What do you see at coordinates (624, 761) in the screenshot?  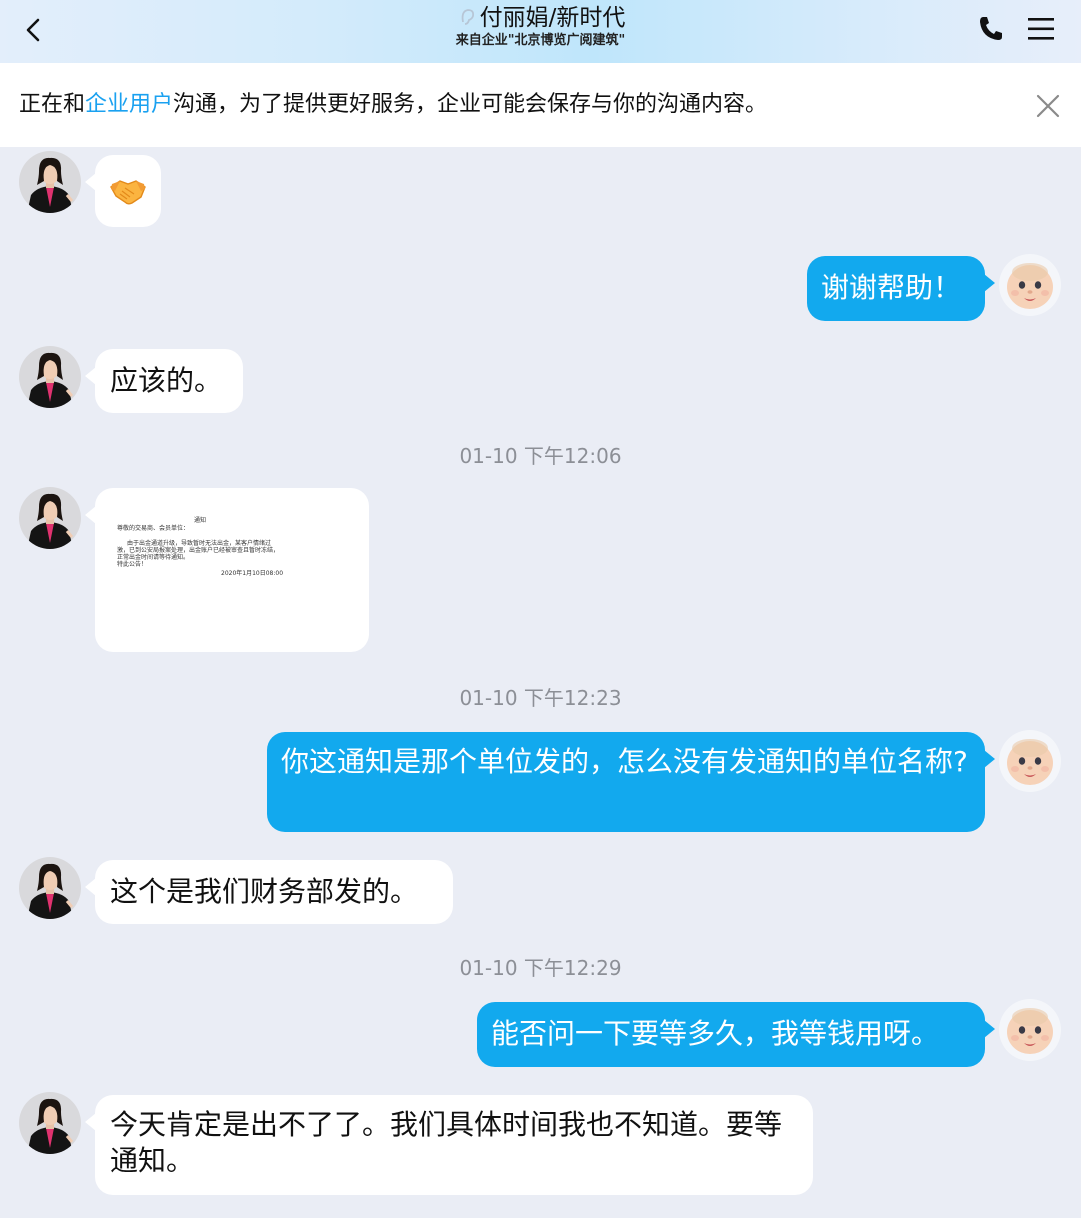 I see `message-text: 你这通知是那个单位发的，怎么没有发通知的单位名称?` at bounding box center [624, 761].